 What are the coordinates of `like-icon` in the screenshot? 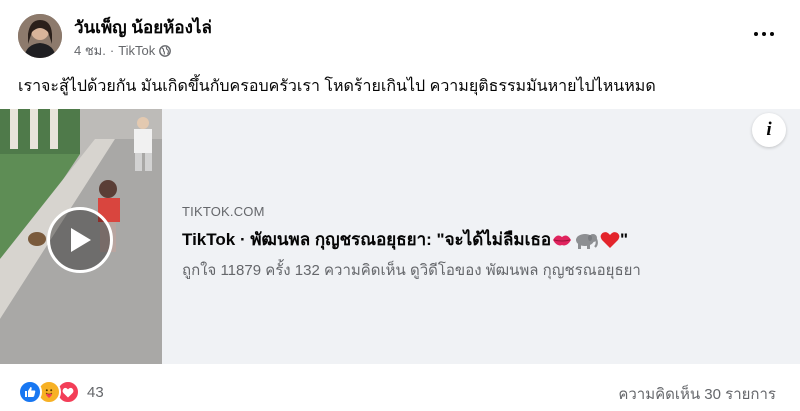 It's located at (30, 392).